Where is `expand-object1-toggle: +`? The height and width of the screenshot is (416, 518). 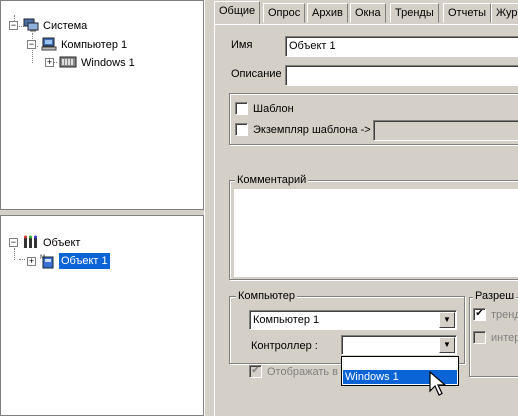
expand-object1-toggle: + is located at coordinates (31, 261).